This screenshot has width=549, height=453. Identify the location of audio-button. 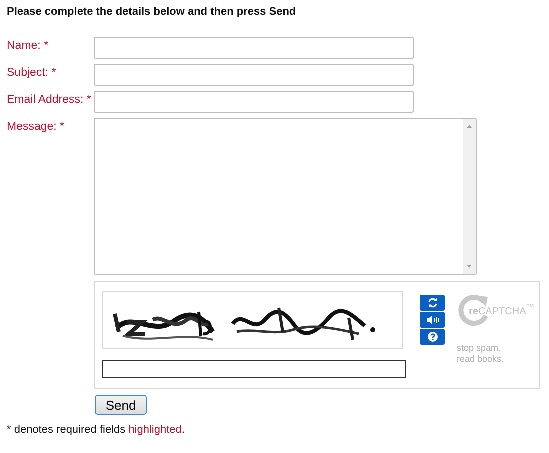
(432, 320).